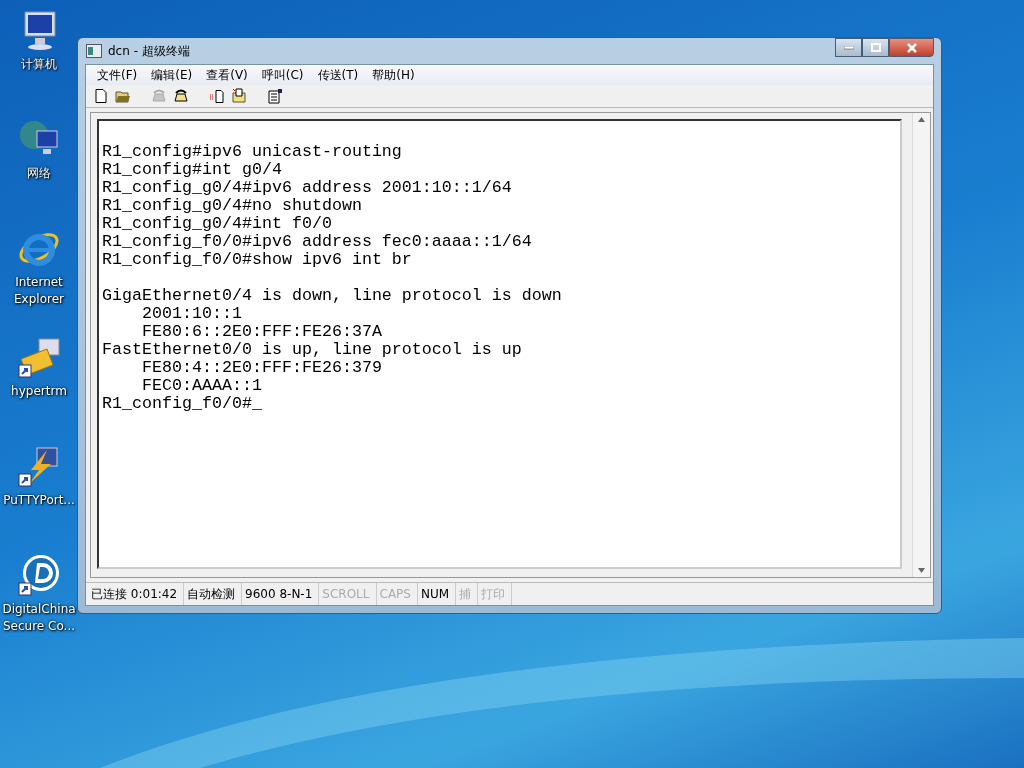  Describe the element at coordinates (317, 241) in the screenshot. I see `terminal-line: R1_config_f0/0#ipv6 address fec0:aaaa::1/64` at that location.